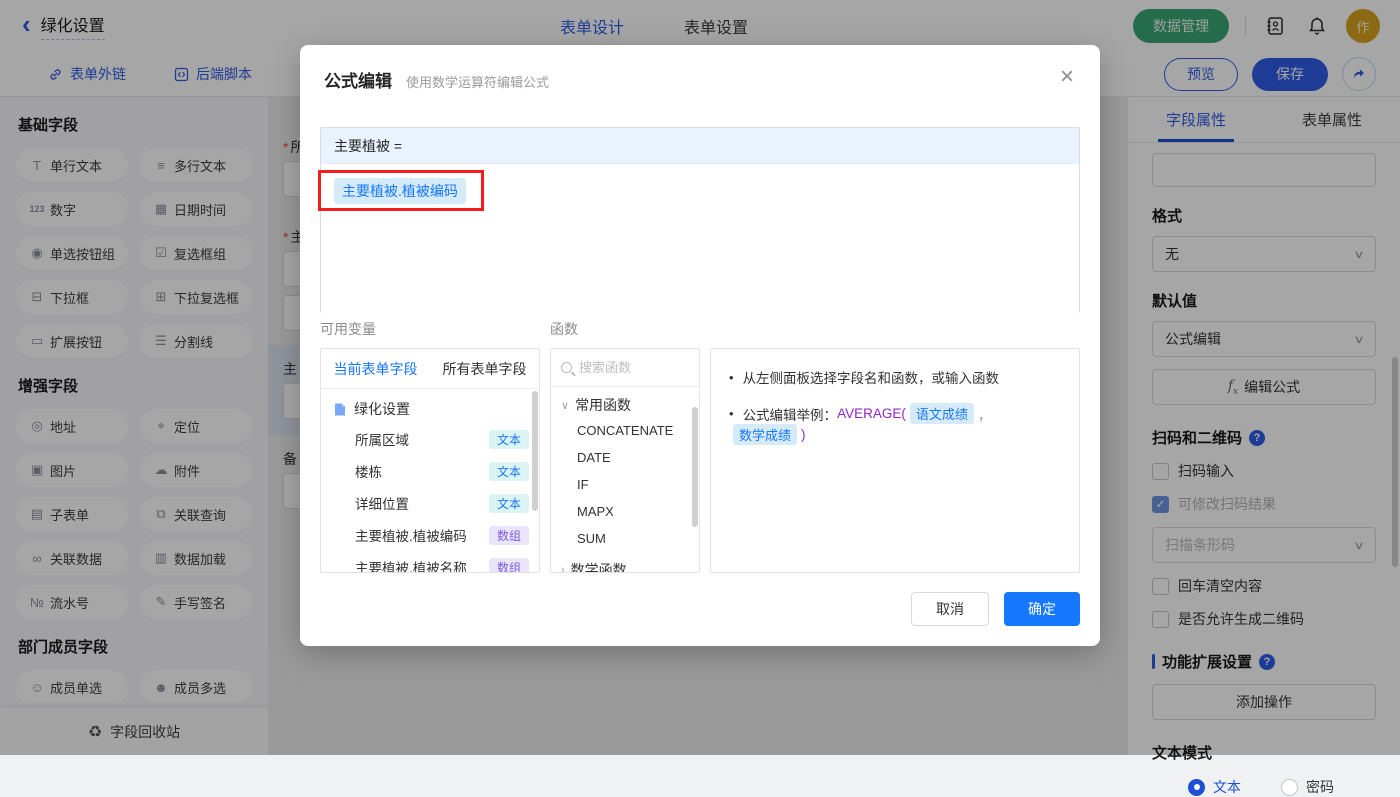  What do you see at coordinates (625, 402) in the screenshot?
I see `function-group-common: ∨ 常用函数` at bounding box center [625, 402].